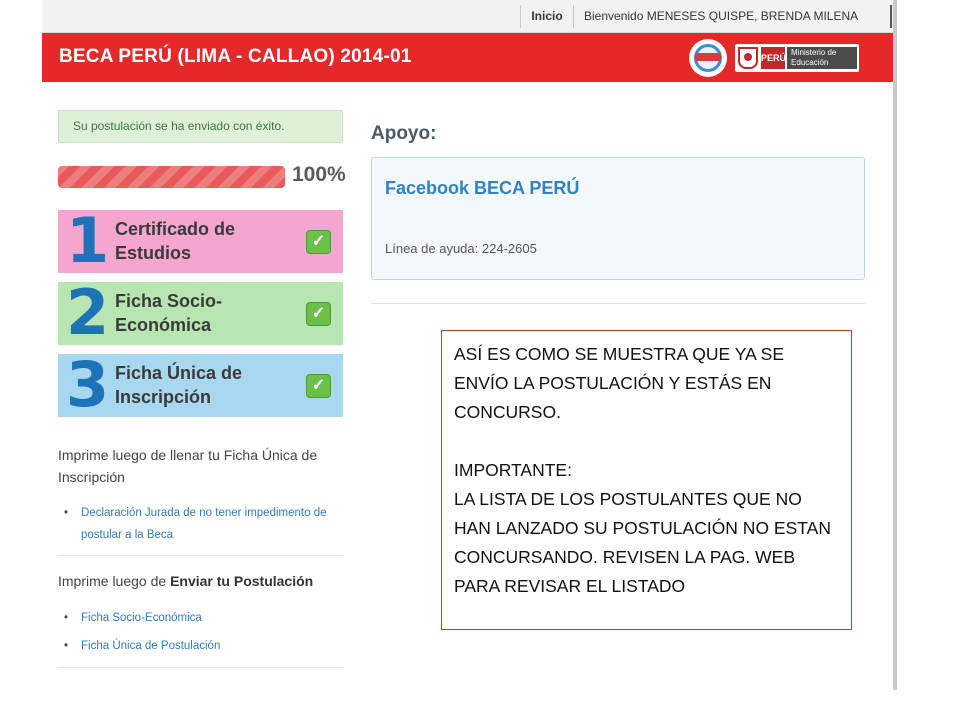 This screenshot has height=720, width=960. I want to click on step-label: Ficha Única de Inscripción, so click(179, 385).